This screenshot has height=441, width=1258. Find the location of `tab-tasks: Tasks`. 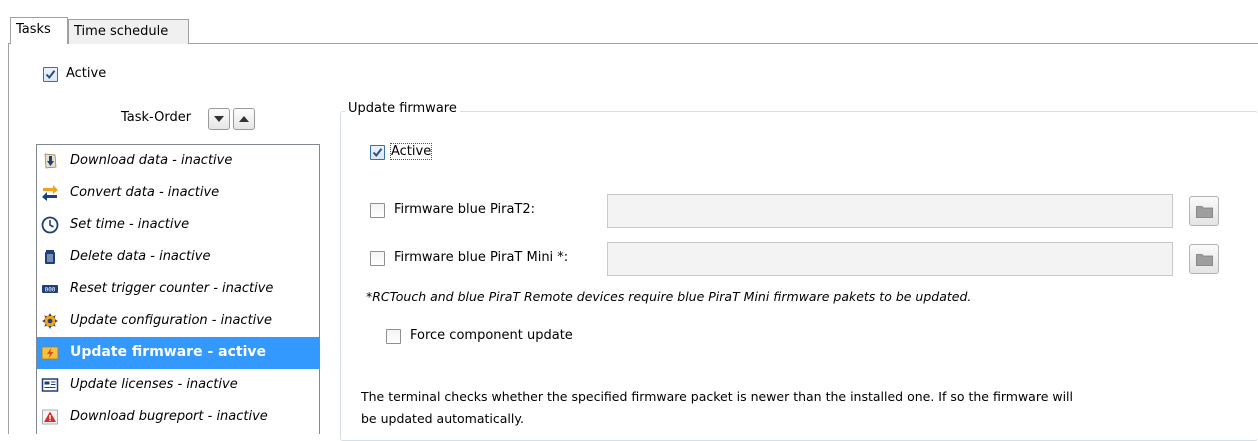

tab-tasks: Tasks is located at coordinates (39, 30).